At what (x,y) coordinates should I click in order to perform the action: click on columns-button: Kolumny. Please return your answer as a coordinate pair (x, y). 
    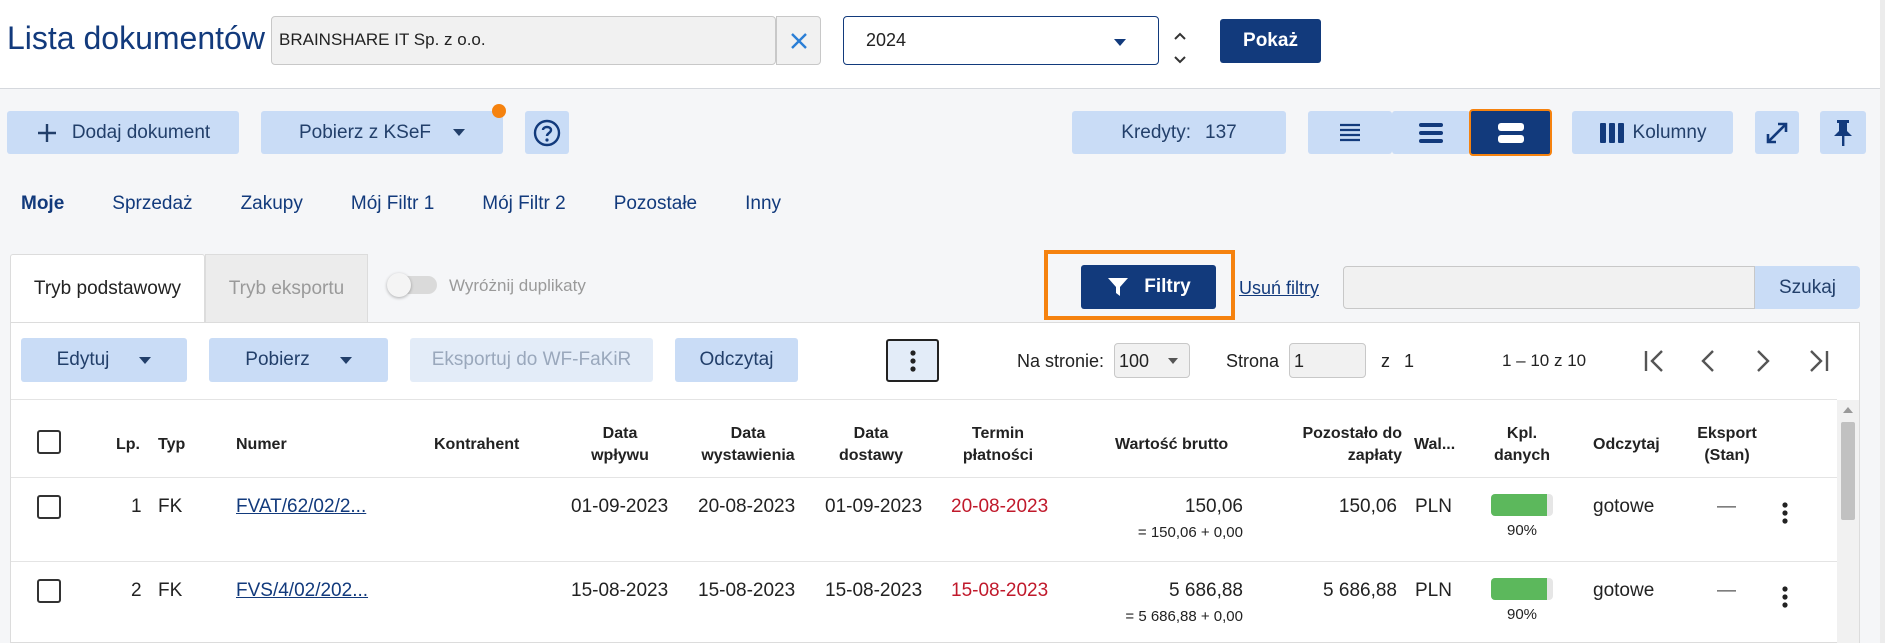
    Looking at the image, I should click on (1652, 132).